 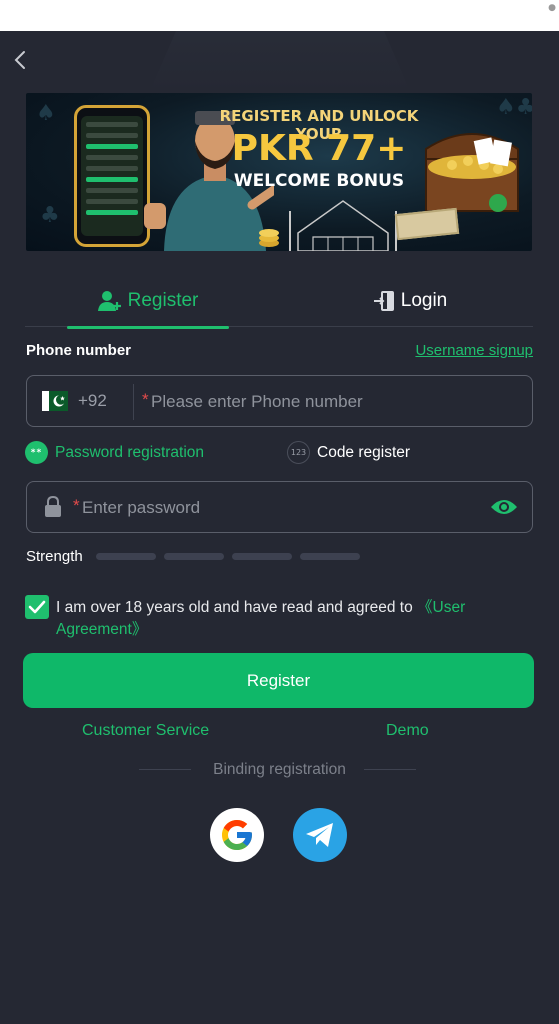 What do you see at coordinates (279, 769) in the screenshot?
I see `binding-registration-label: Binding registration` at bounding box center [279, 769].